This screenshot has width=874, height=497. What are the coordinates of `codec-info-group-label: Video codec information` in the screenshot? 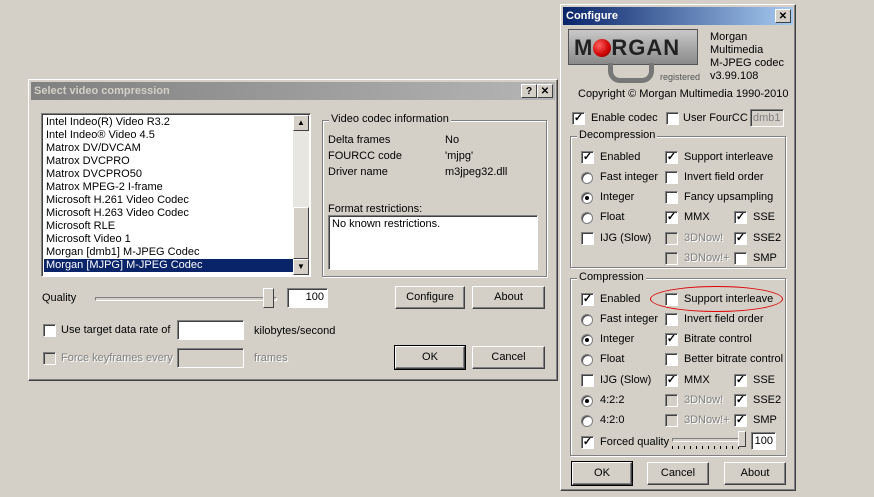 It's located at (390, 119).